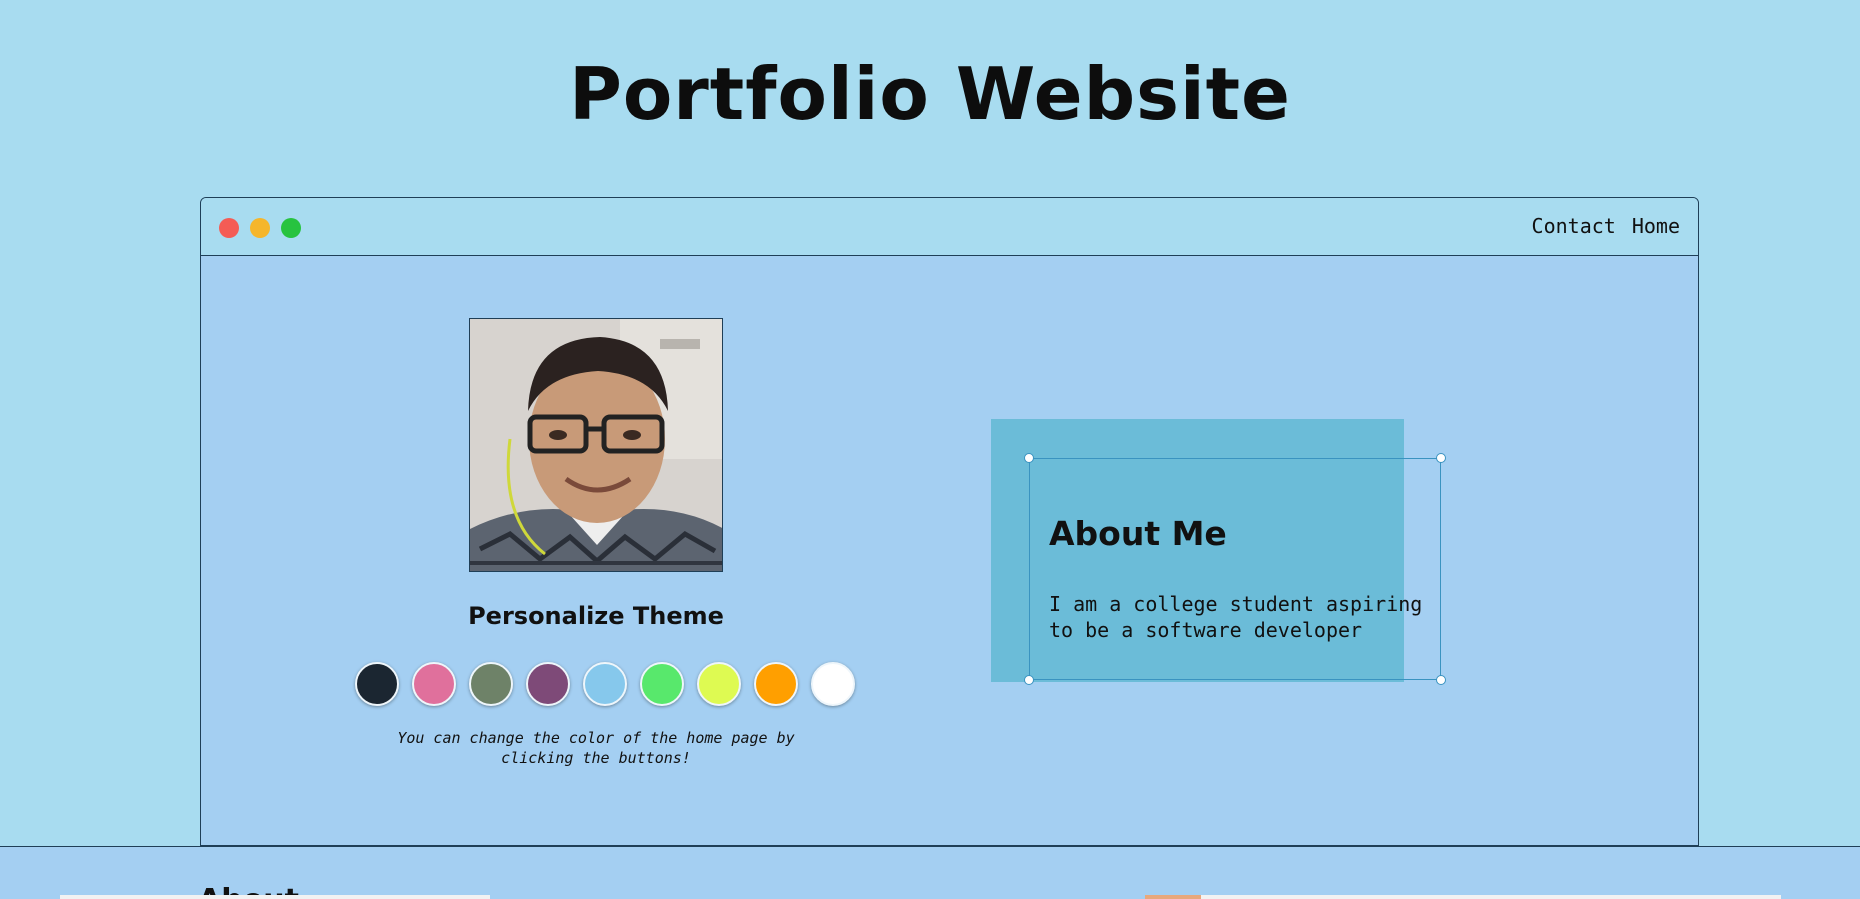 This screenshot has height=899, width=1860. What do you see at coordinates (1029, 680) in the screenshot?
I see `resize-handle-bottom-left` at bounding box center [1029, 680].